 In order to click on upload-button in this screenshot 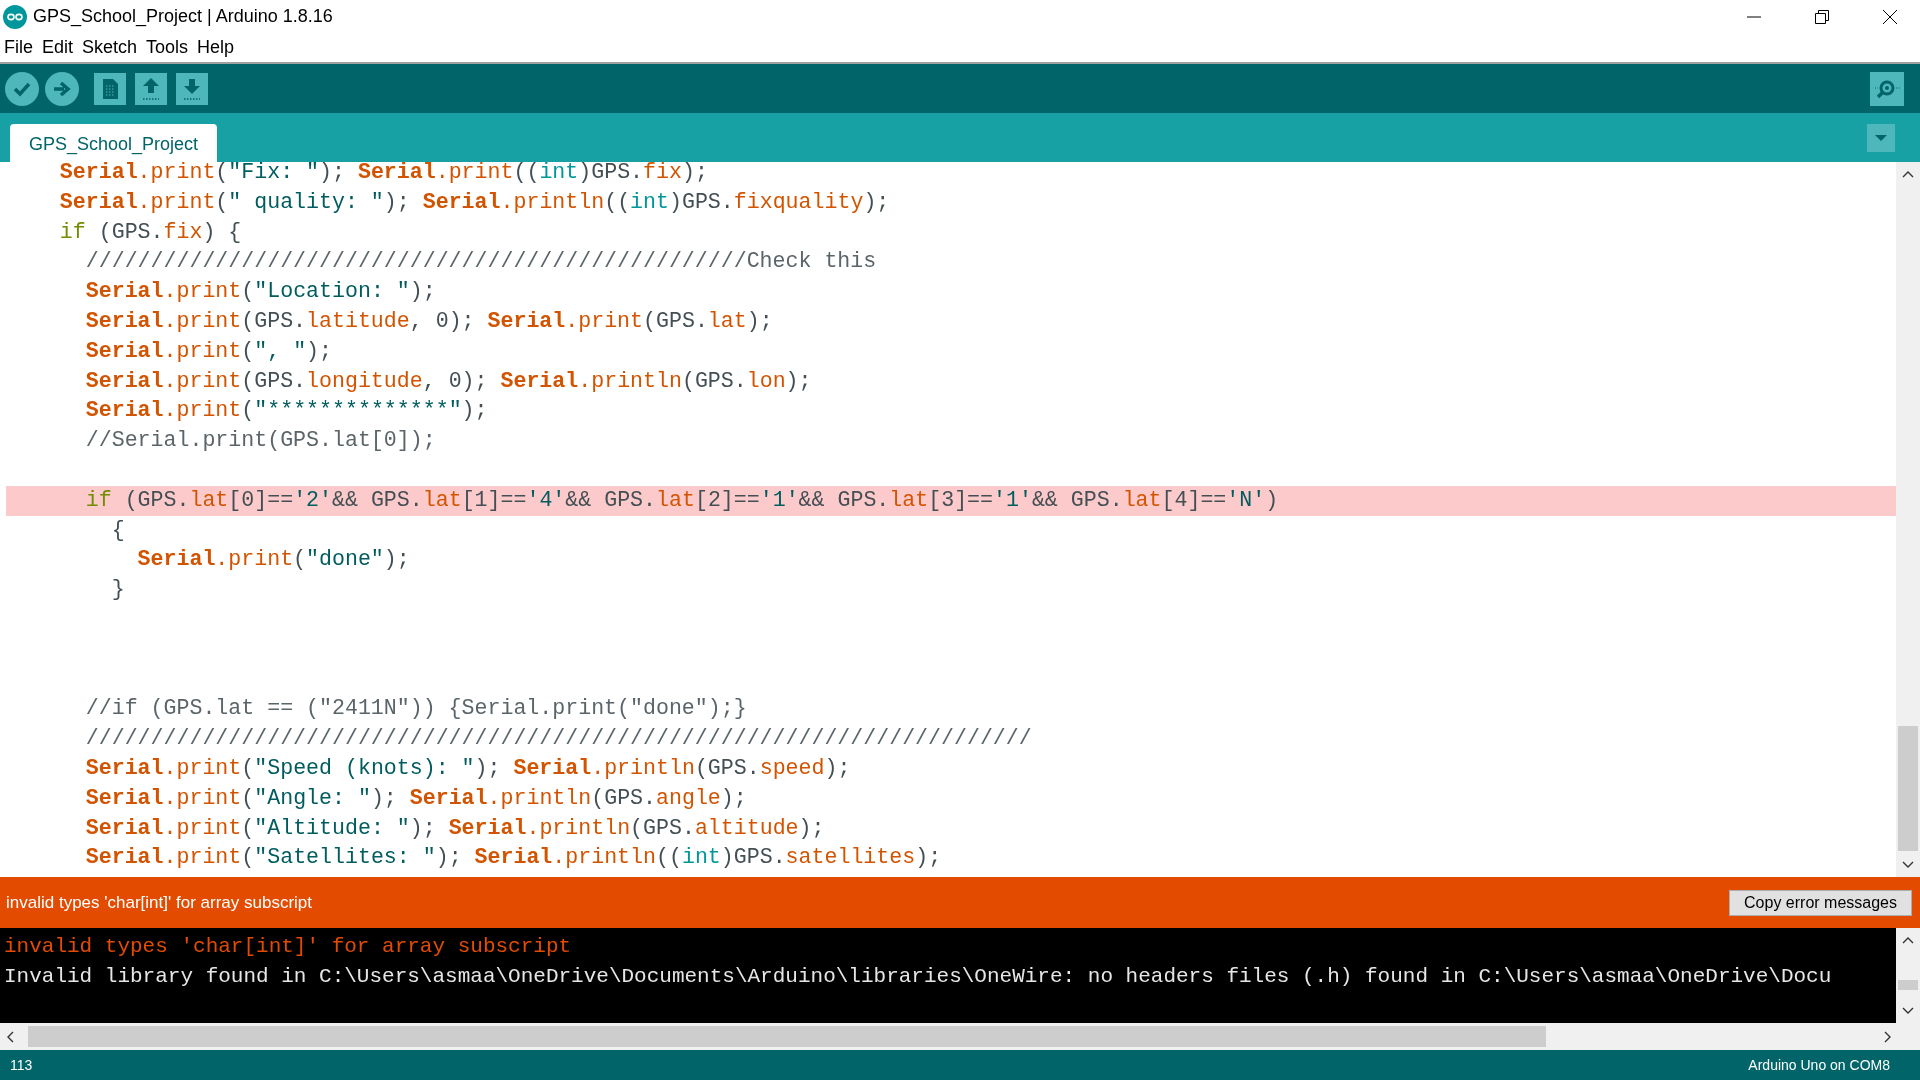, I will do `click(62, 88)`.